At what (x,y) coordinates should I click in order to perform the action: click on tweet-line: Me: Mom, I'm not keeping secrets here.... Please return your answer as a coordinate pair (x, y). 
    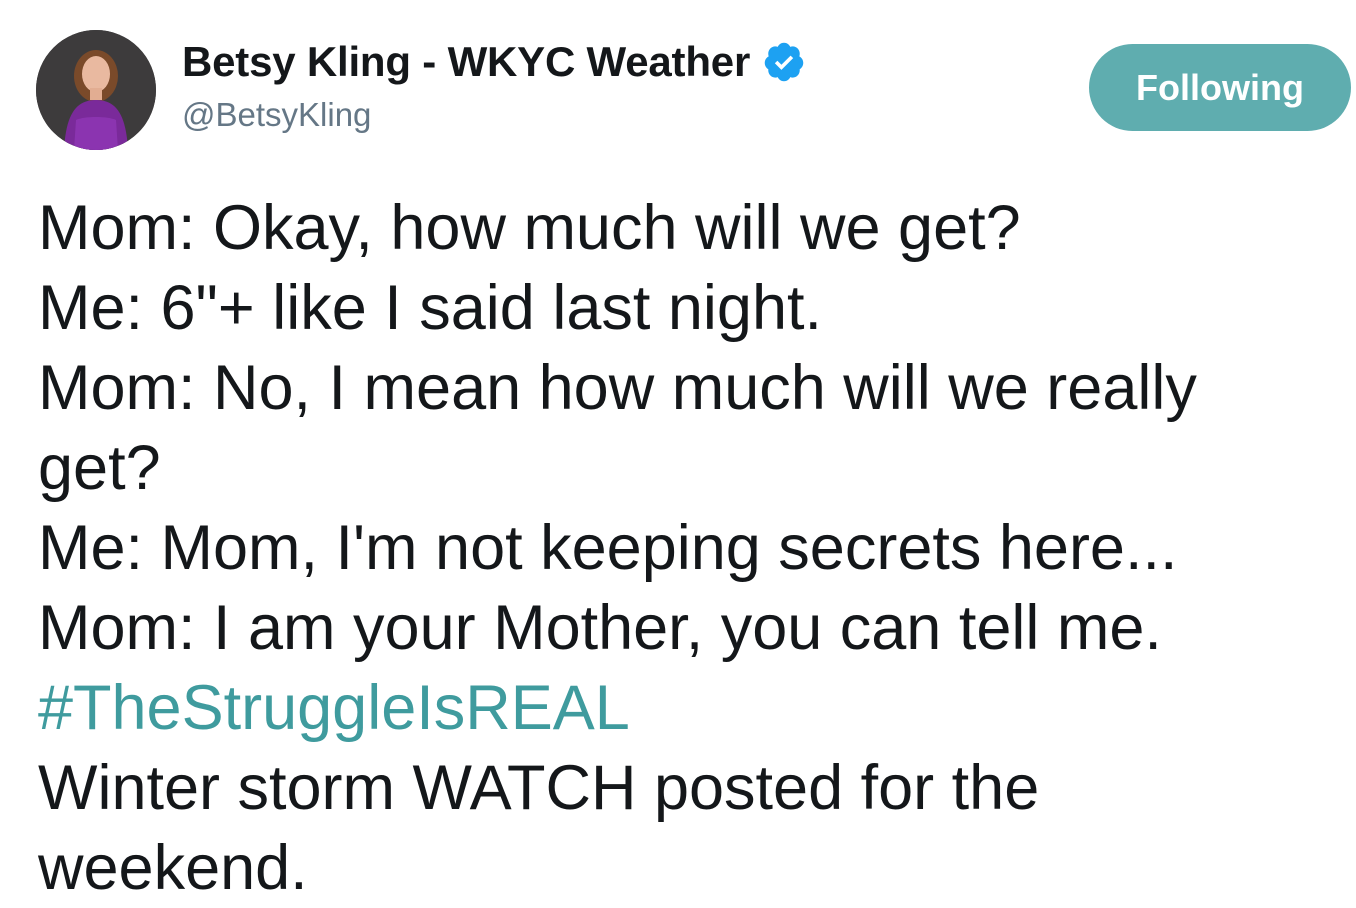
    Looking at the image, I should click on (608, 548).